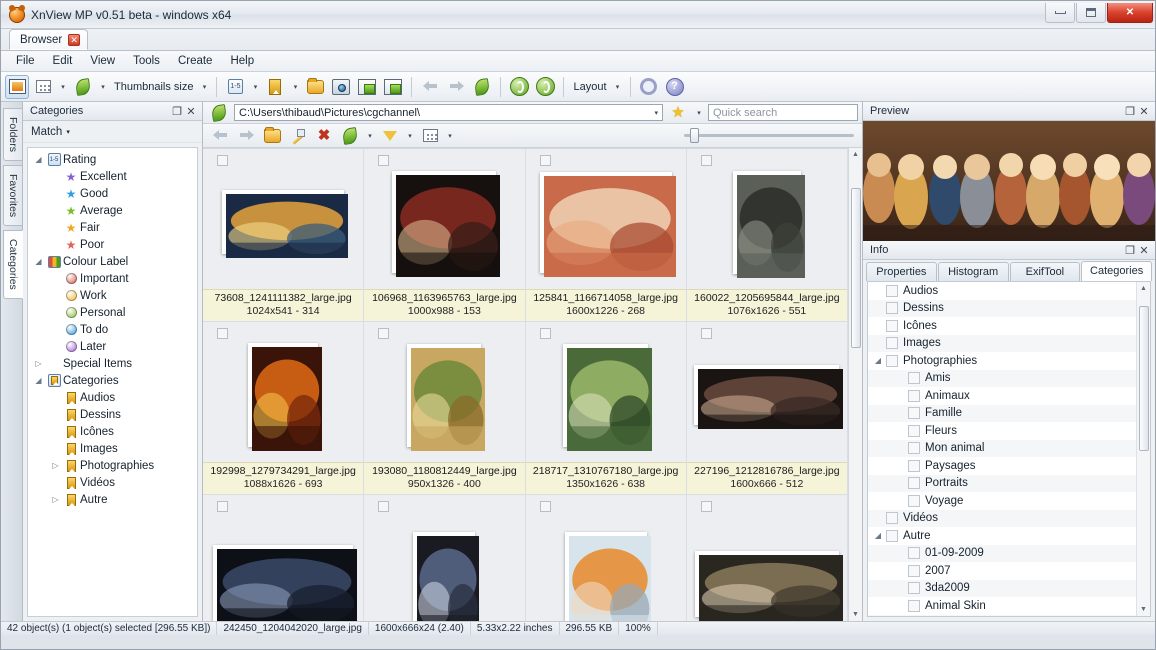  What do you see at coordinates (1116, 271) in the screenshot?
I see `tab-categories: Categories` at bounding box center [1116, 271].